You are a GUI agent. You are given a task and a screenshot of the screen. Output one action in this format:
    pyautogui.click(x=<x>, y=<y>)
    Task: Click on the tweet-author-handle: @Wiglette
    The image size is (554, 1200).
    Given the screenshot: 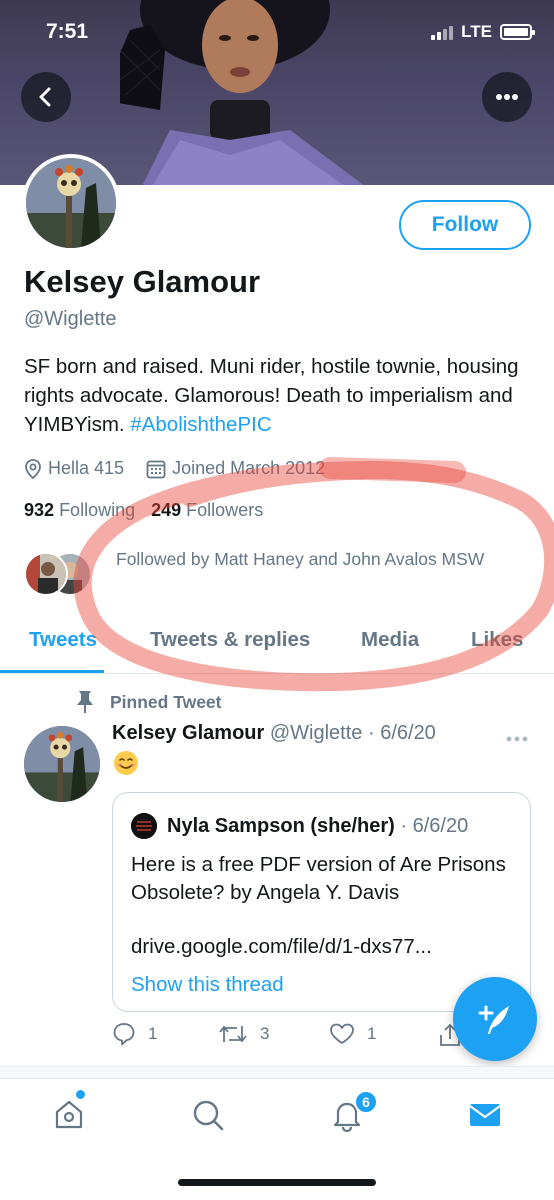 What is the action you would take?
    pyautogui.click(x=316, y=733)
    